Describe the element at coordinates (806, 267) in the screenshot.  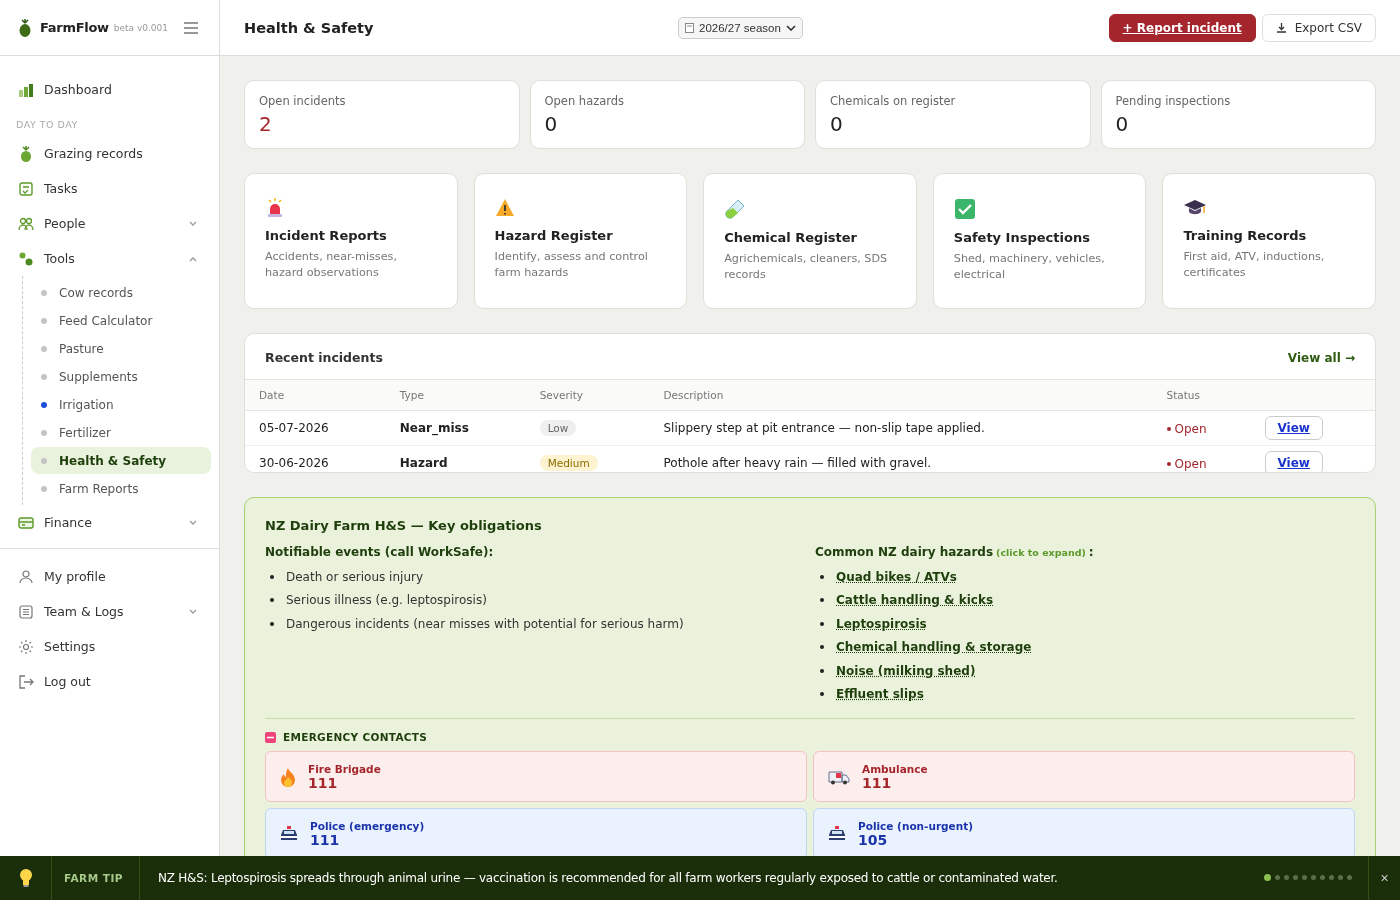
I see `module-description: Agrichemicals, cleaners, SDS records` at that location.